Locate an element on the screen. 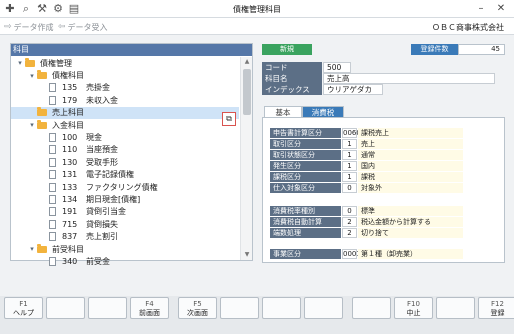 This screenshot has width=514, height=334. code-label: コード is located at coordinates (292, 67).